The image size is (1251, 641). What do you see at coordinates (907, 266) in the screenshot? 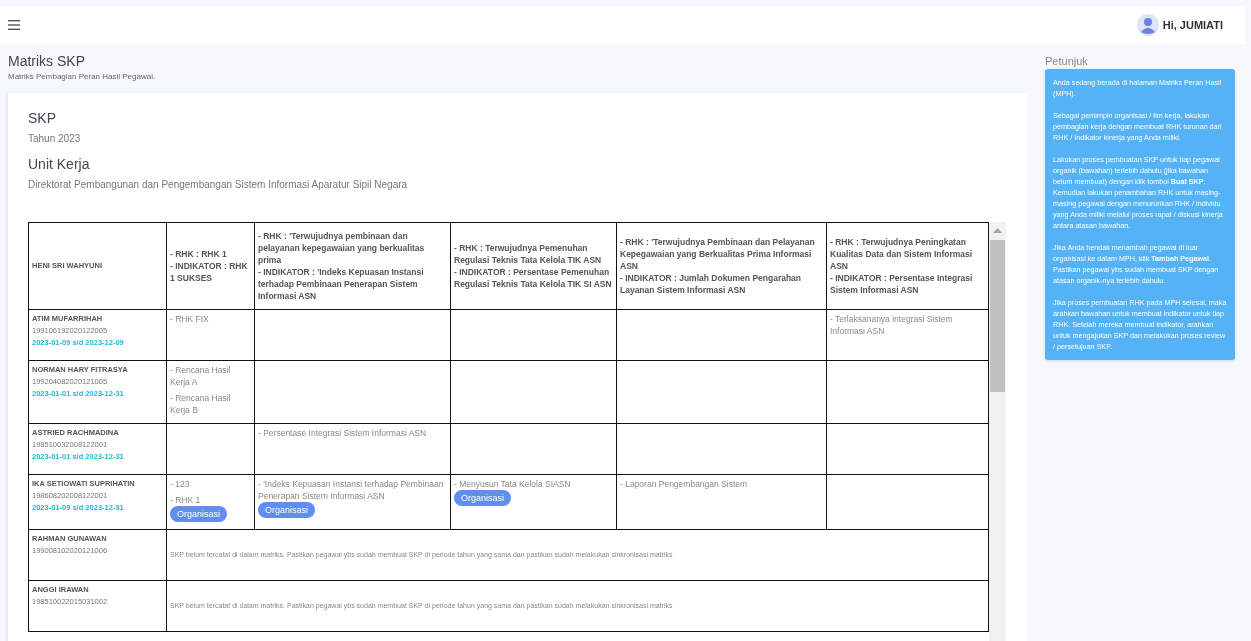
I see `table-header-cell: - RHK : Terwujudnya Peningkatan Kualitas Data dan Sistem Informasi ASN - INDIKATOR : Persentase Integrasi Sistem Informasi ASN` at bounding box center [907, 266].